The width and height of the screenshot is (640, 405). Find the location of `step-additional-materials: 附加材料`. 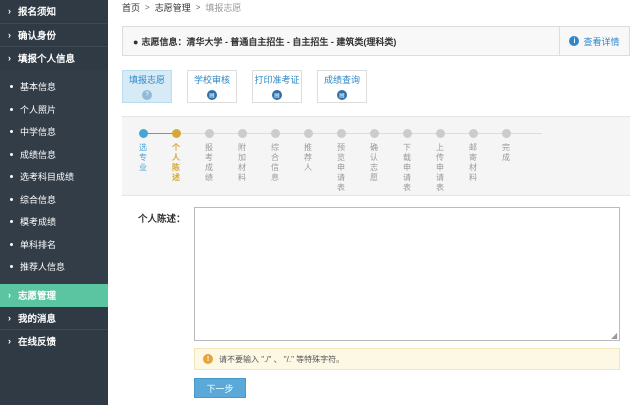

step-additional-materials: 附加材料 is located at coordinates (242, 156).